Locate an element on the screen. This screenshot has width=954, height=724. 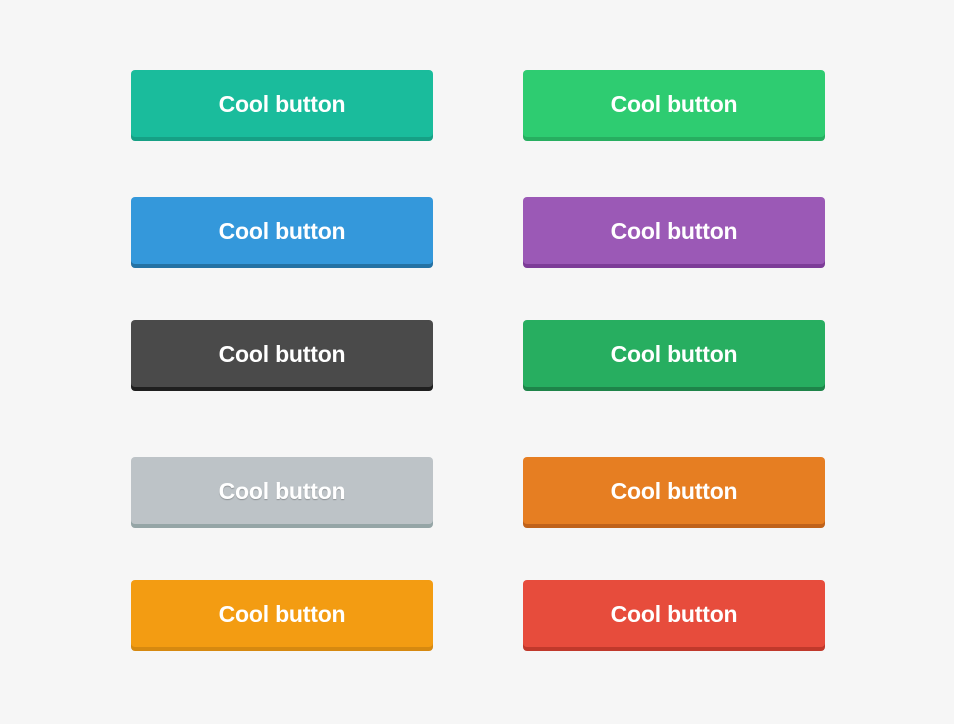
blue-button: Cool button is located at coordinates (282, 230).